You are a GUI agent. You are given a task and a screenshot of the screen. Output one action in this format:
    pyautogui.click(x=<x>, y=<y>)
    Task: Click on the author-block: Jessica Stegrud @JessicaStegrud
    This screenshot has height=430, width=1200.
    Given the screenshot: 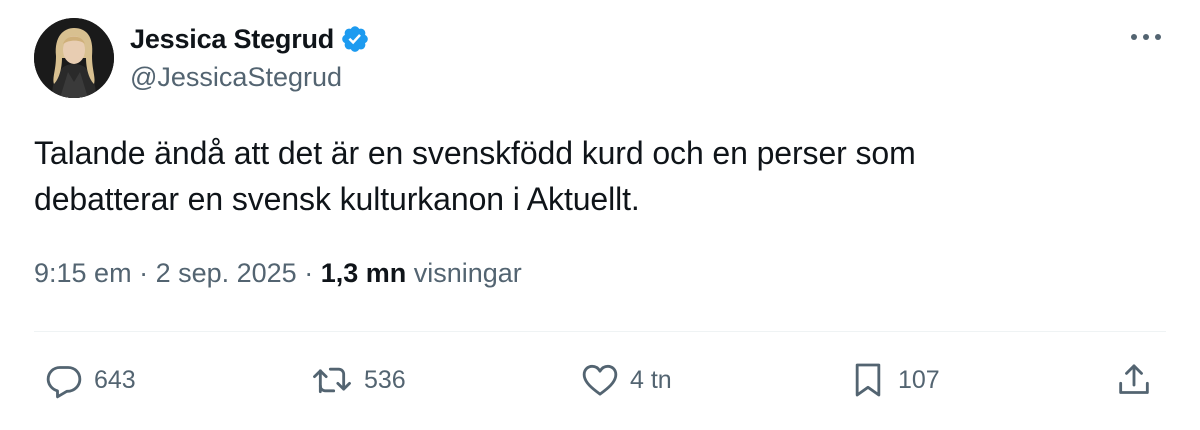 What is the action you would take?
    pyautogui.click(x=250, y=56)
    